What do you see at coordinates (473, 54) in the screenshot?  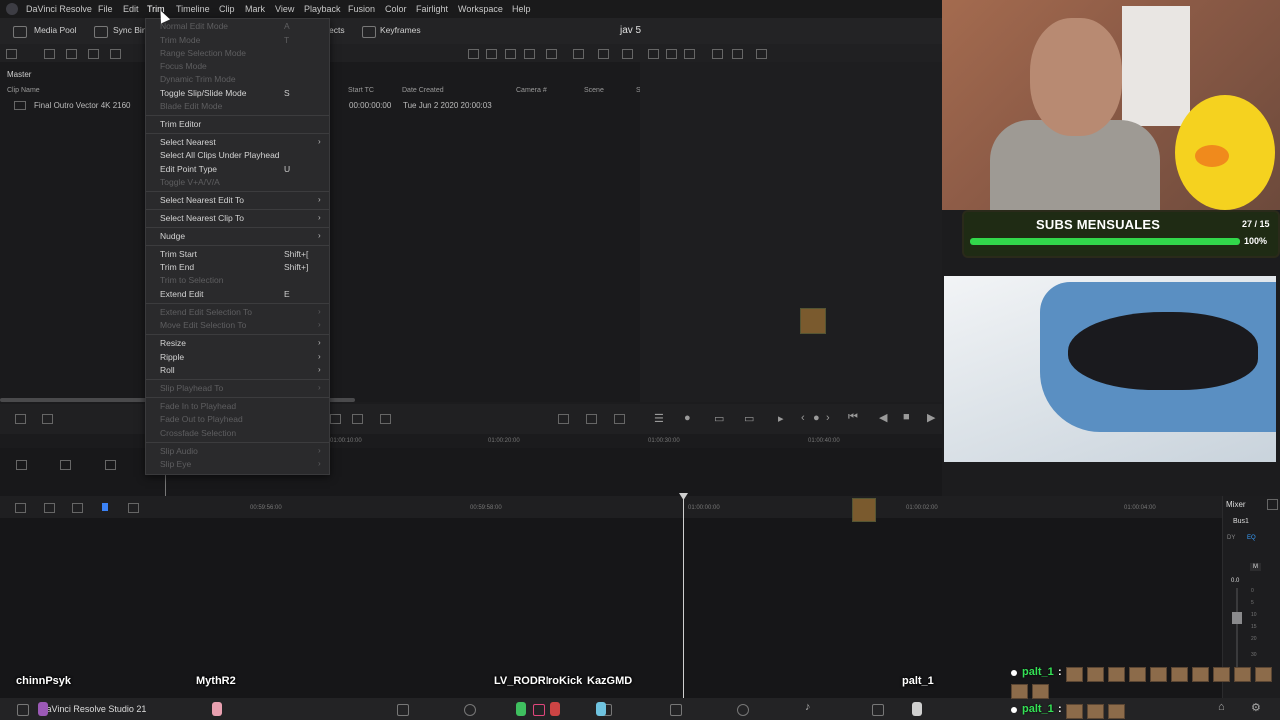 I see `thumbnail-view-icon` at bounding box center [473, 54].